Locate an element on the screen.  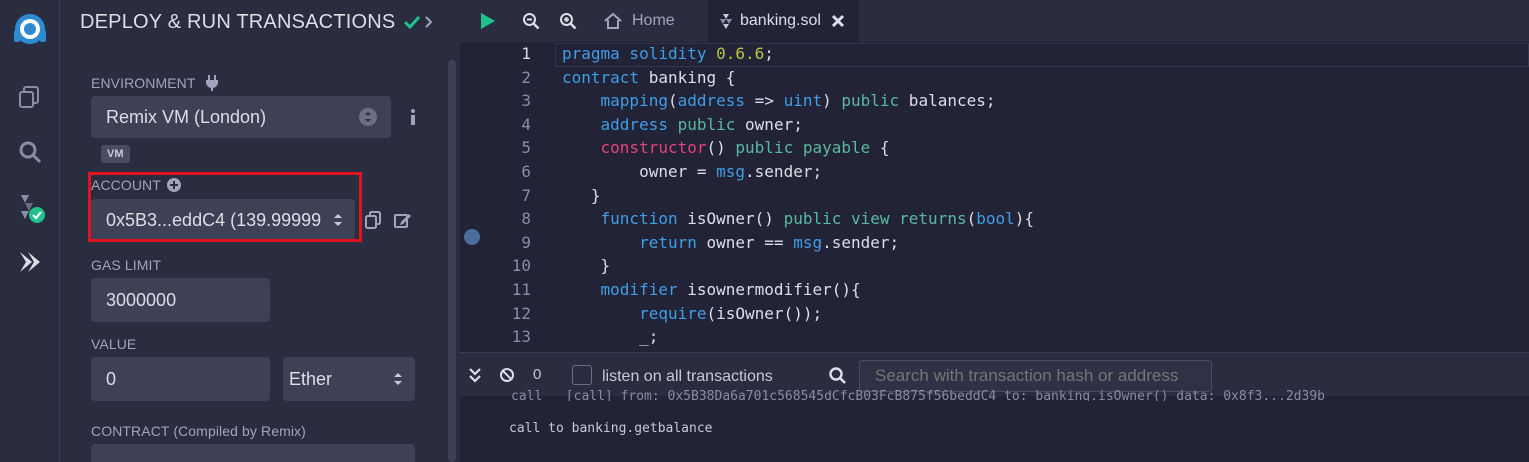
pending-tx-count: 0 is located at coordinates (537, 374).